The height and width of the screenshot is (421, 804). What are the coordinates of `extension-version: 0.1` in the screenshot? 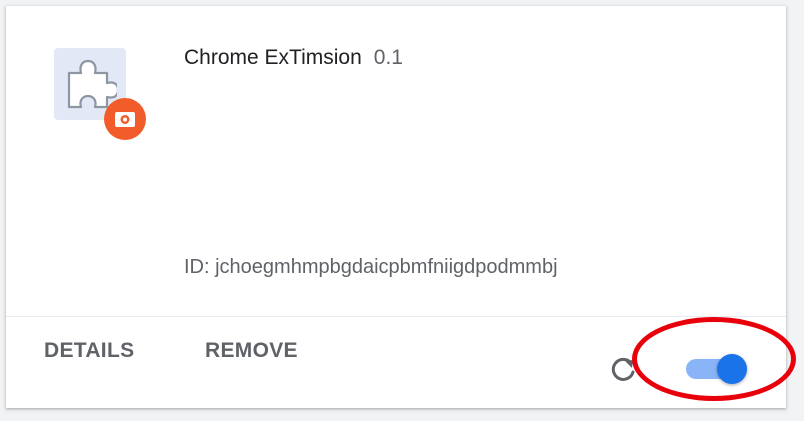 It's located at (388, 57).